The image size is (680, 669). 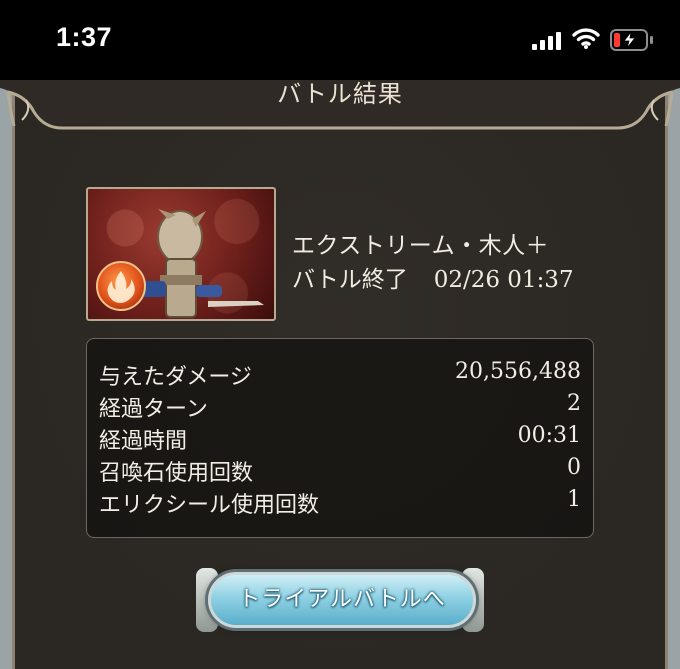 What do you see at coordinates (176, 473) in the screenshot?
I see `stat-label: 召喚石使用回数` at bounding box center [176, 473].